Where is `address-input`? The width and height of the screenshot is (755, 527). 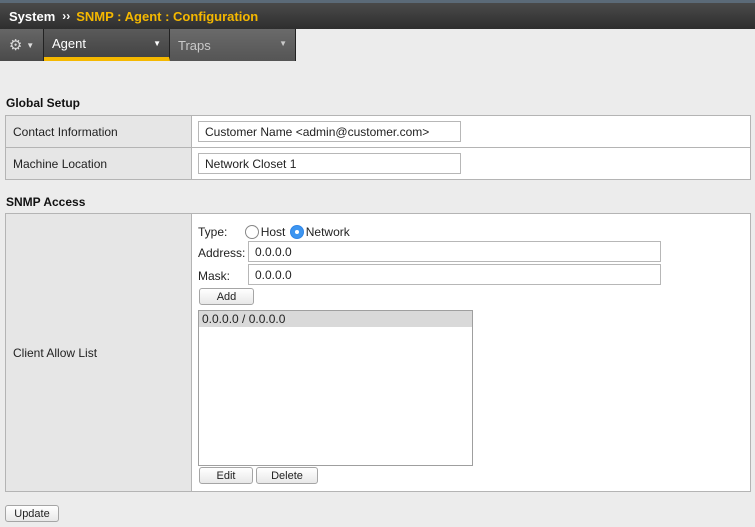
address-input is located at coordinates (454, 251).